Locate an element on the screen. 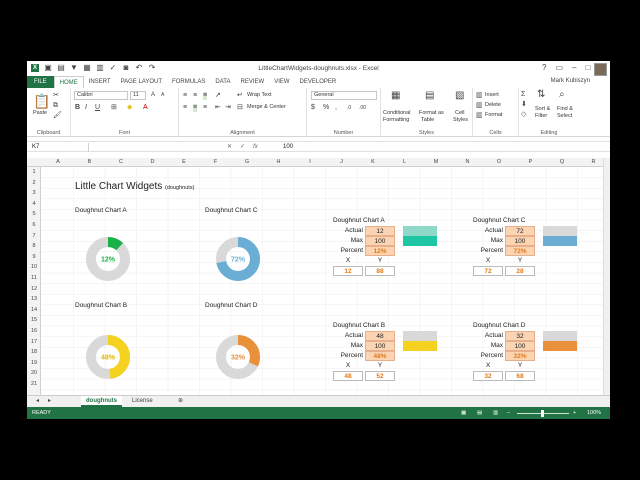 This screenshot has width=640, height=480. zoom-in-icon: + is located at coordinates (574, 413).